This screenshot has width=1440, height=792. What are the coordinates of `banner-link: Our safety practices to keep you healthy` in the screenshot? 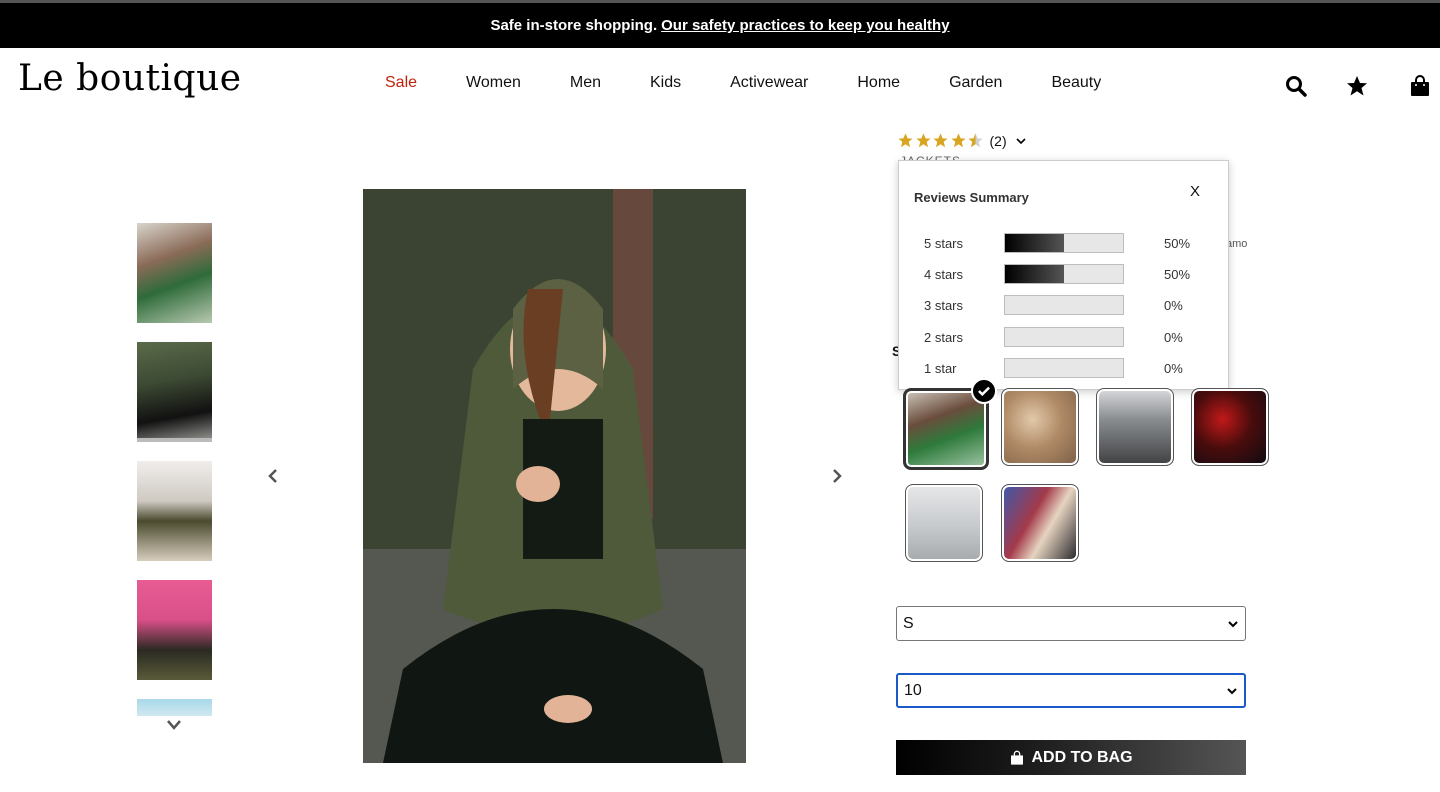 It's located at (805, 25).